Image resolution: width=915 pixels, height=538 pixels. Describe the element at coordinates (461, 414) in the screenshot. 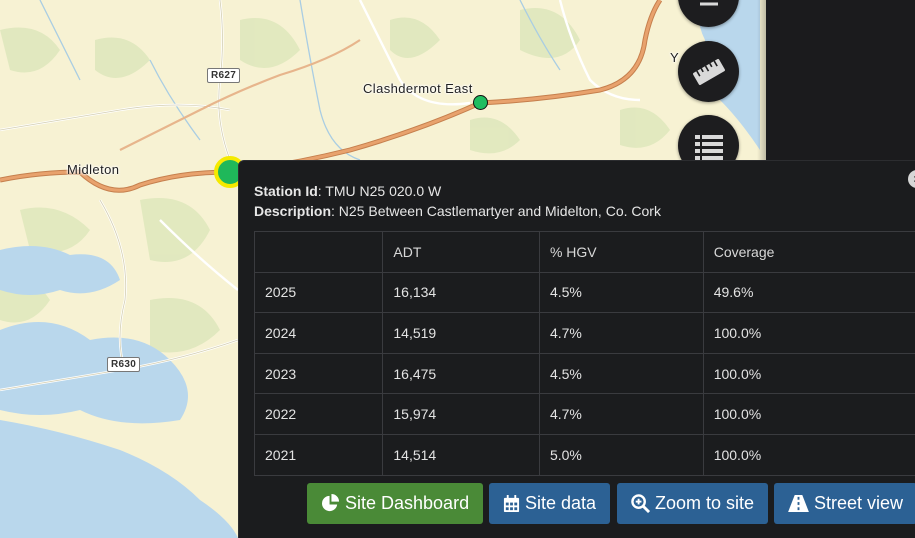

I see `table-cell: 15,974` at that location.